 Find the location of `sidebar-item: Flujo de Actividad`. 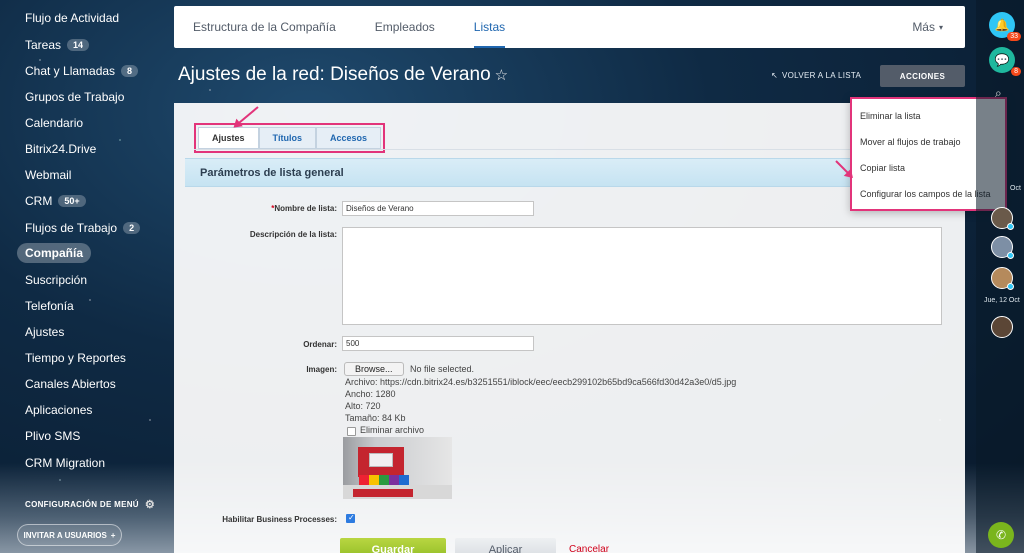

sidebar-item: Flujo de Actividad is located at coordinates (72, 18).